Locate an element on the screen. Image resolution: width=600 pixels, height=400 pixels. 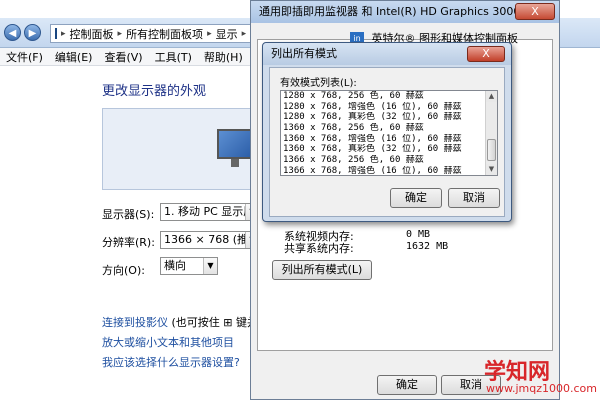
chevron-down-icon: ▼ is located at coordinates (210, 266).